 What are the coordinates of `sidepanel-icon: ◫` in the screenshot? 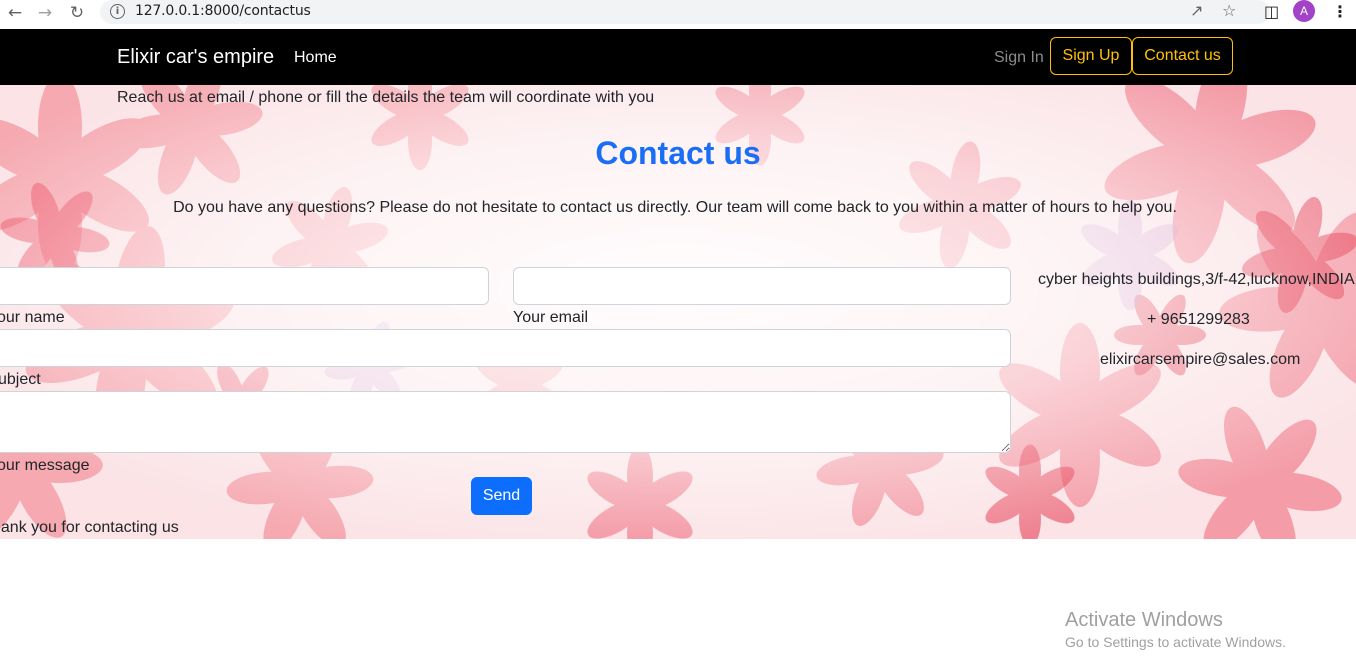 It's located at (1271, 11).